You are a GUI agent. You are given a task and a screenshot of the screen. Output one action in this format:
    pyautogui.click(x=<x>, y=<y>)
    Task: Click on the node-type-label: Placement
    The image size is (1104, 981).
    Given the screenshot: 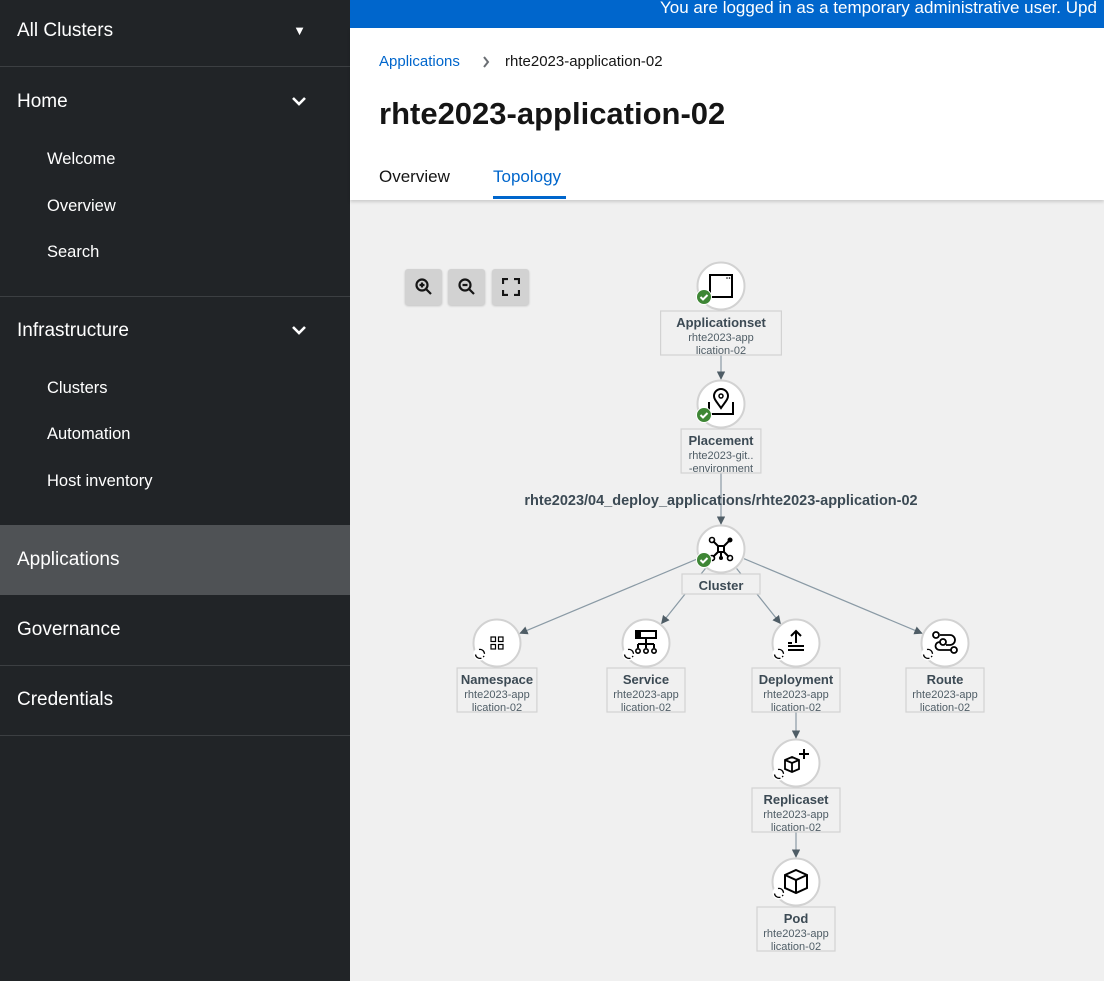 What is the action you would take?
    pyautogui.click(x=721, y=440)
    